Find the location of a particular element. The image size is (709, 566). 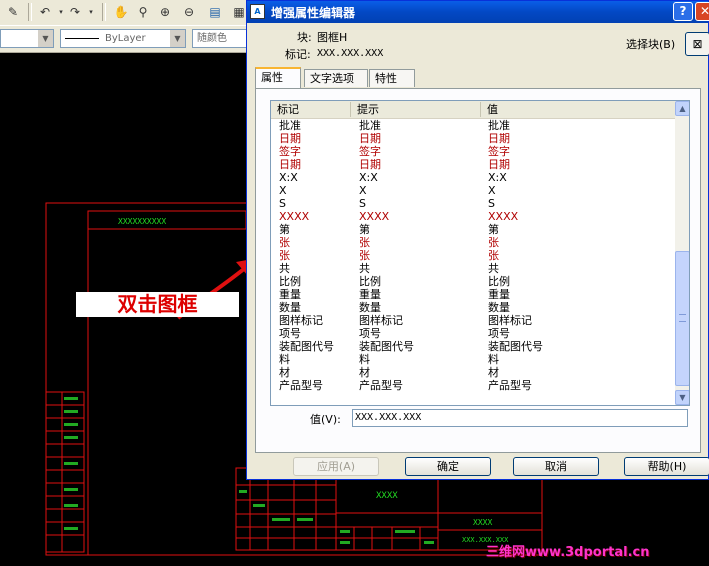

attribute-prompt-cell: 共 is located at coordinates (364, 268).